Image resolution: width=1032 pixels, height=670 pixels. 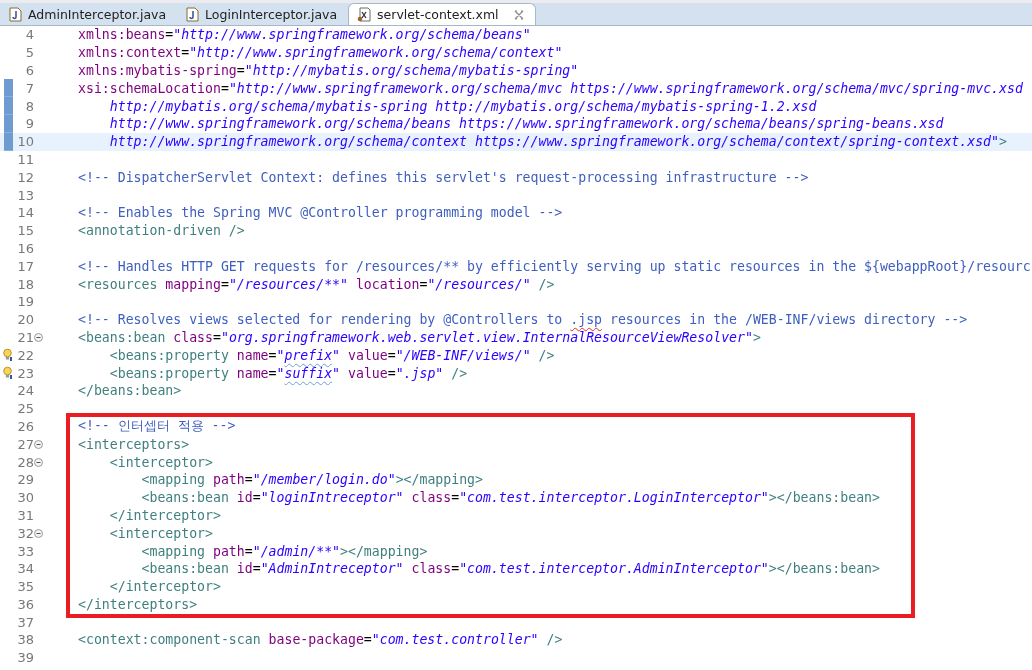 I want to click on line-number: 33, so click(x=25, y=551).